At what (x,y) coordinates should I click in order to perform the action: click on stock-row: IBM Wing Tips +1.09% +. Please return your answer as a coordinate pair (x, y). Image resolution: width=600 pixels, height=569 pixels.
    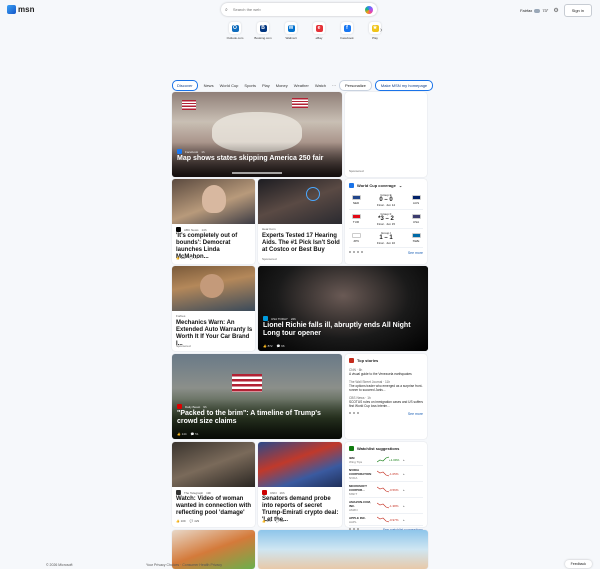
    Looking at the image, I should click on (386, 460).